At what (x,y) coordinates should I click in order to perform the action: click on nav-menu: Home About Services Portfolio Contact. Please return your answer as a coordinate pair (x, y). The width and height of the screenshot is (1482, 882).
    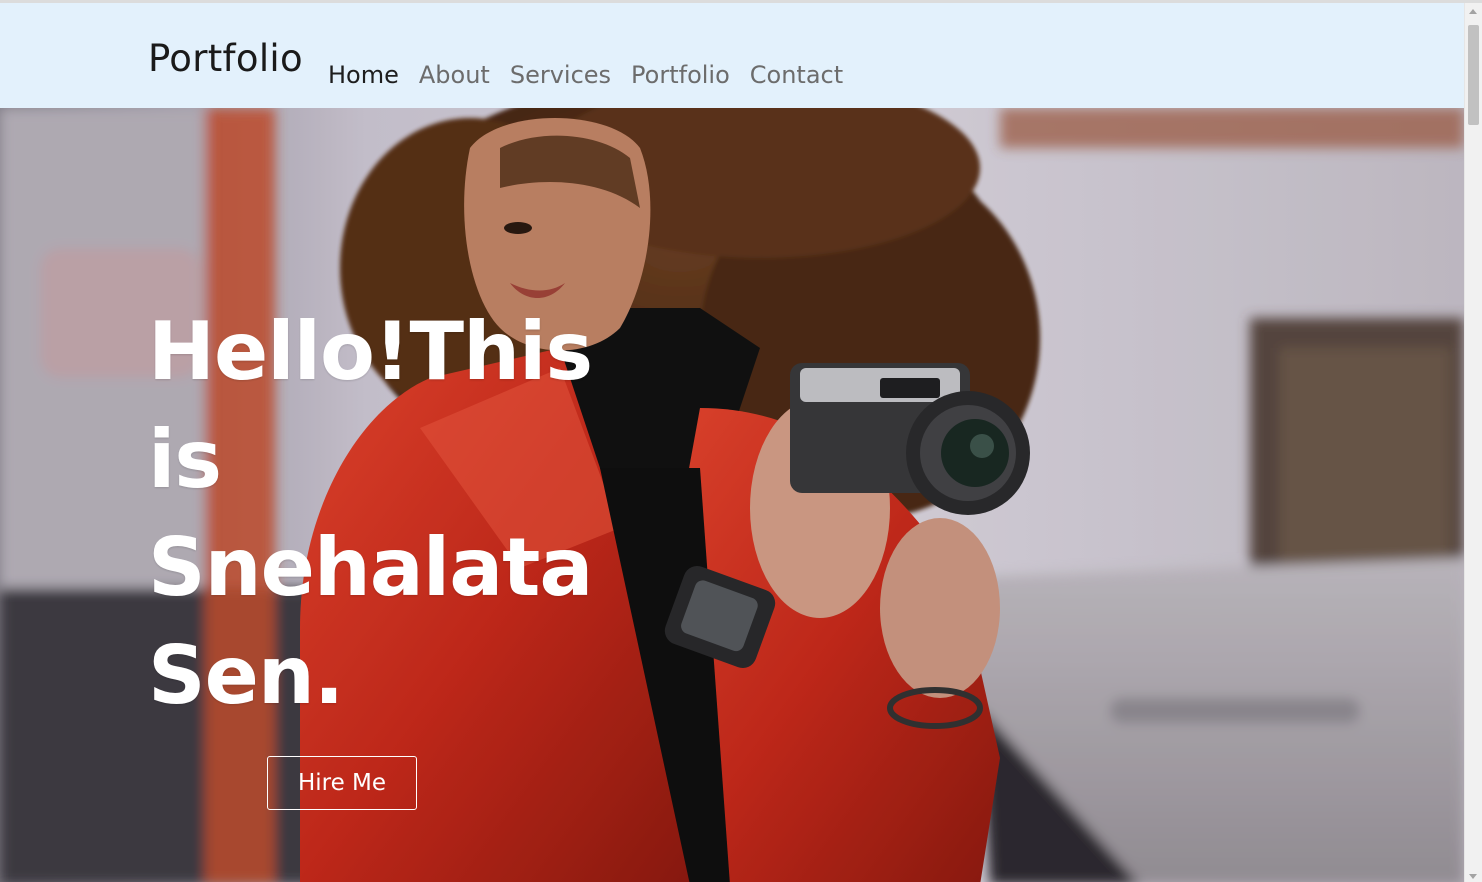
    Looking at the image, I should click on (585, 75).